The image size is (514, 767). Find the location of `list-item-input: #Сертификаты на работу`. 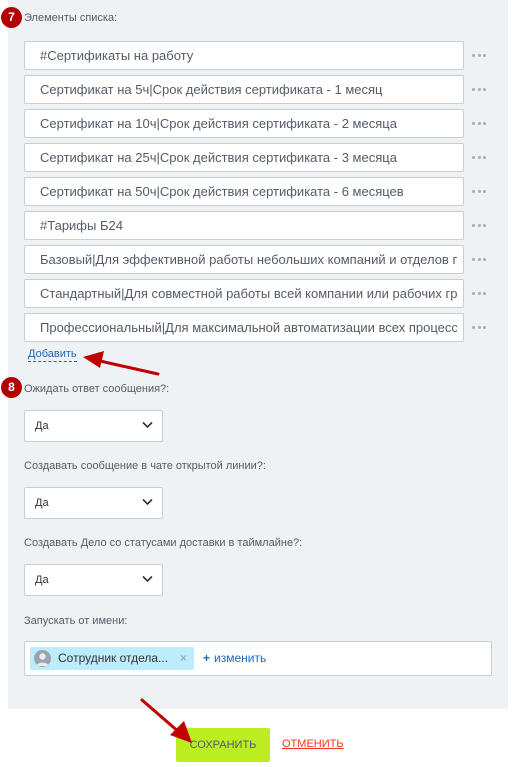

list-item-input: #Сертификаты на работу is located at coordinates (244, 55).